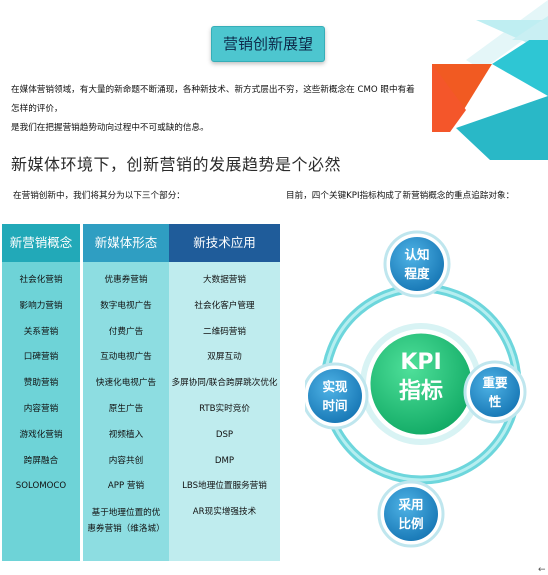  What do you see at coordinates (126, 486) in the screenshot?
I see `list-item: APP 营销` at bounding box center [126, 486].